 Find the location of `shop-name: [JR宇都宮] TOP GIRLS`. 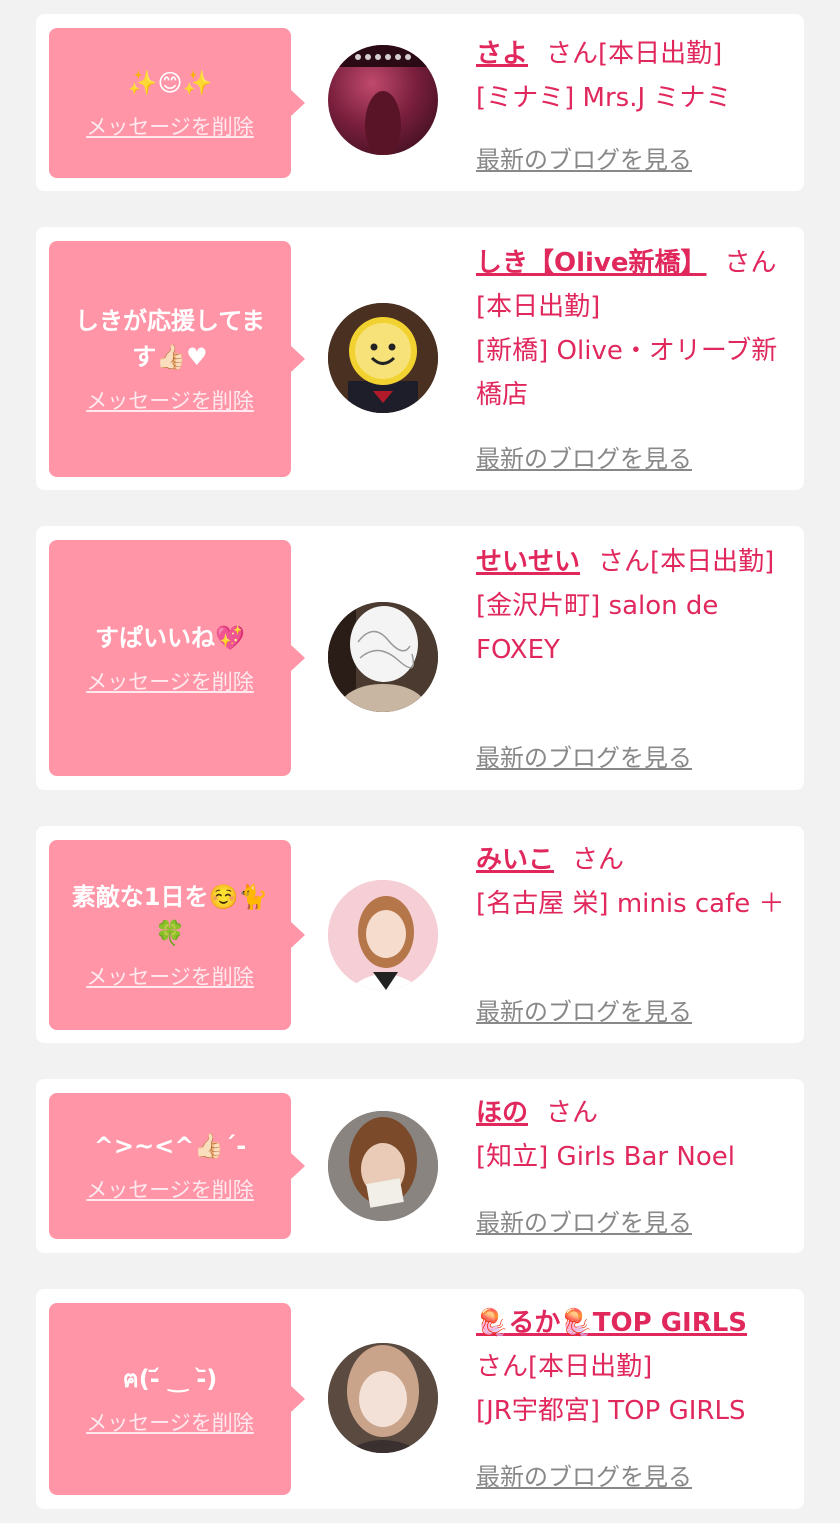

shop-name: [JR宇都宮] TOP GIRLS is located at coordinates (611, 1411).